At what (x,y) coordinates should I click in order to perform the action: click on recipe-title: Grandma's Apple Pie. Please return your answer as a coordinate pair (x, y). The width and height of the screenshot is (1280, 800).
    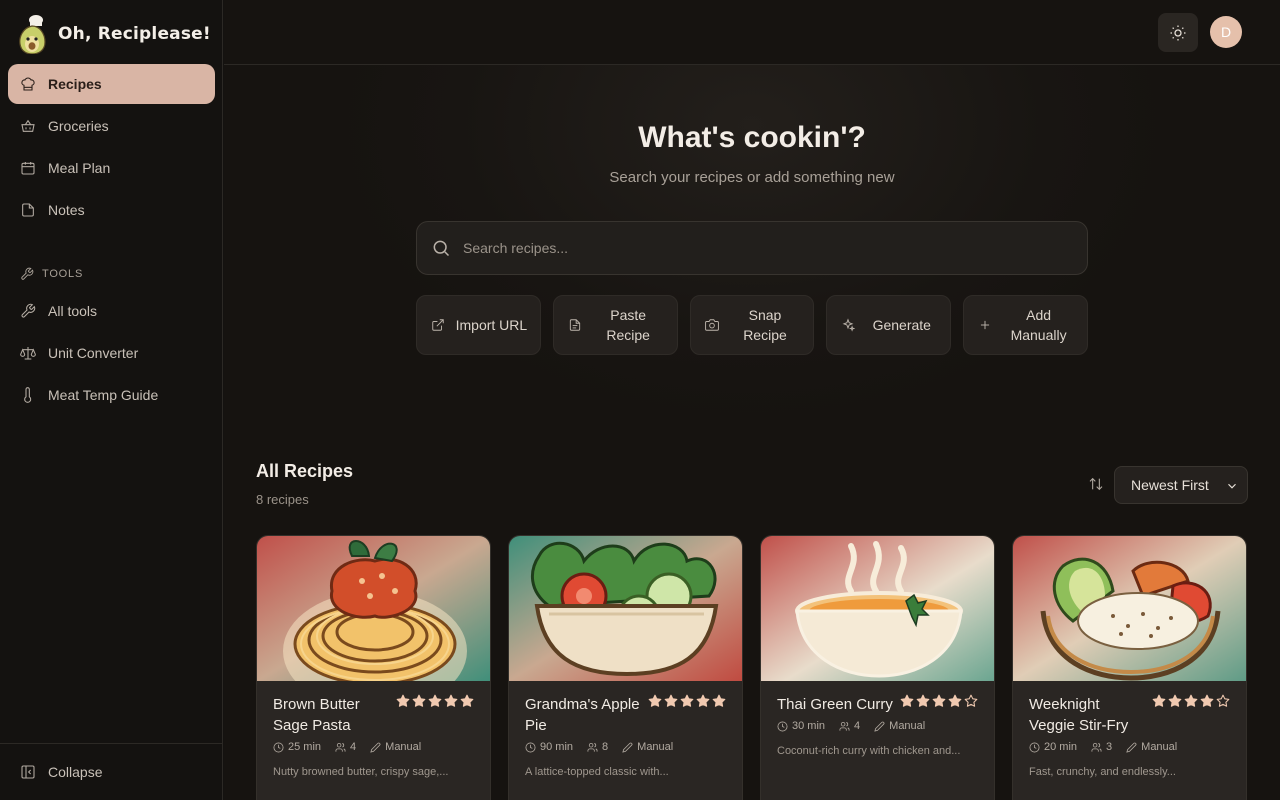
    Looking at the image, I should click on (582, 715).